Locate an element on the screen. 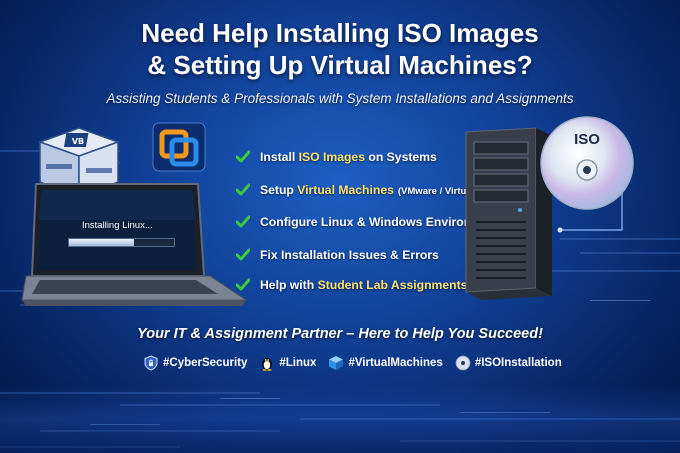  shield-lock-icon is located at coordinates (151, 363).